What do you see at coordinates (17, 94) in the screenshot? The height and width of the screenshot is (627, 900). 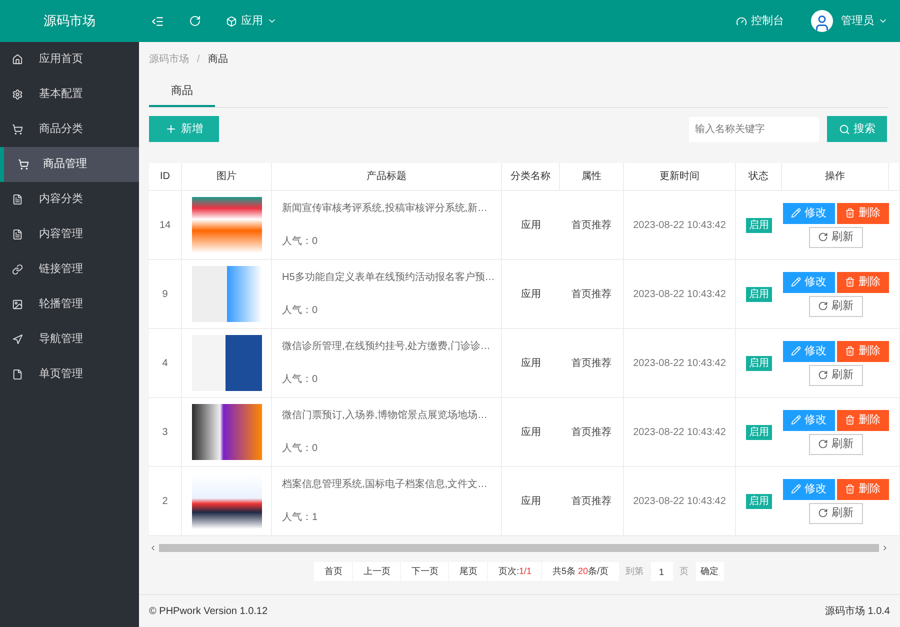 I see `gear-icon` at bounding box center [17, 94].